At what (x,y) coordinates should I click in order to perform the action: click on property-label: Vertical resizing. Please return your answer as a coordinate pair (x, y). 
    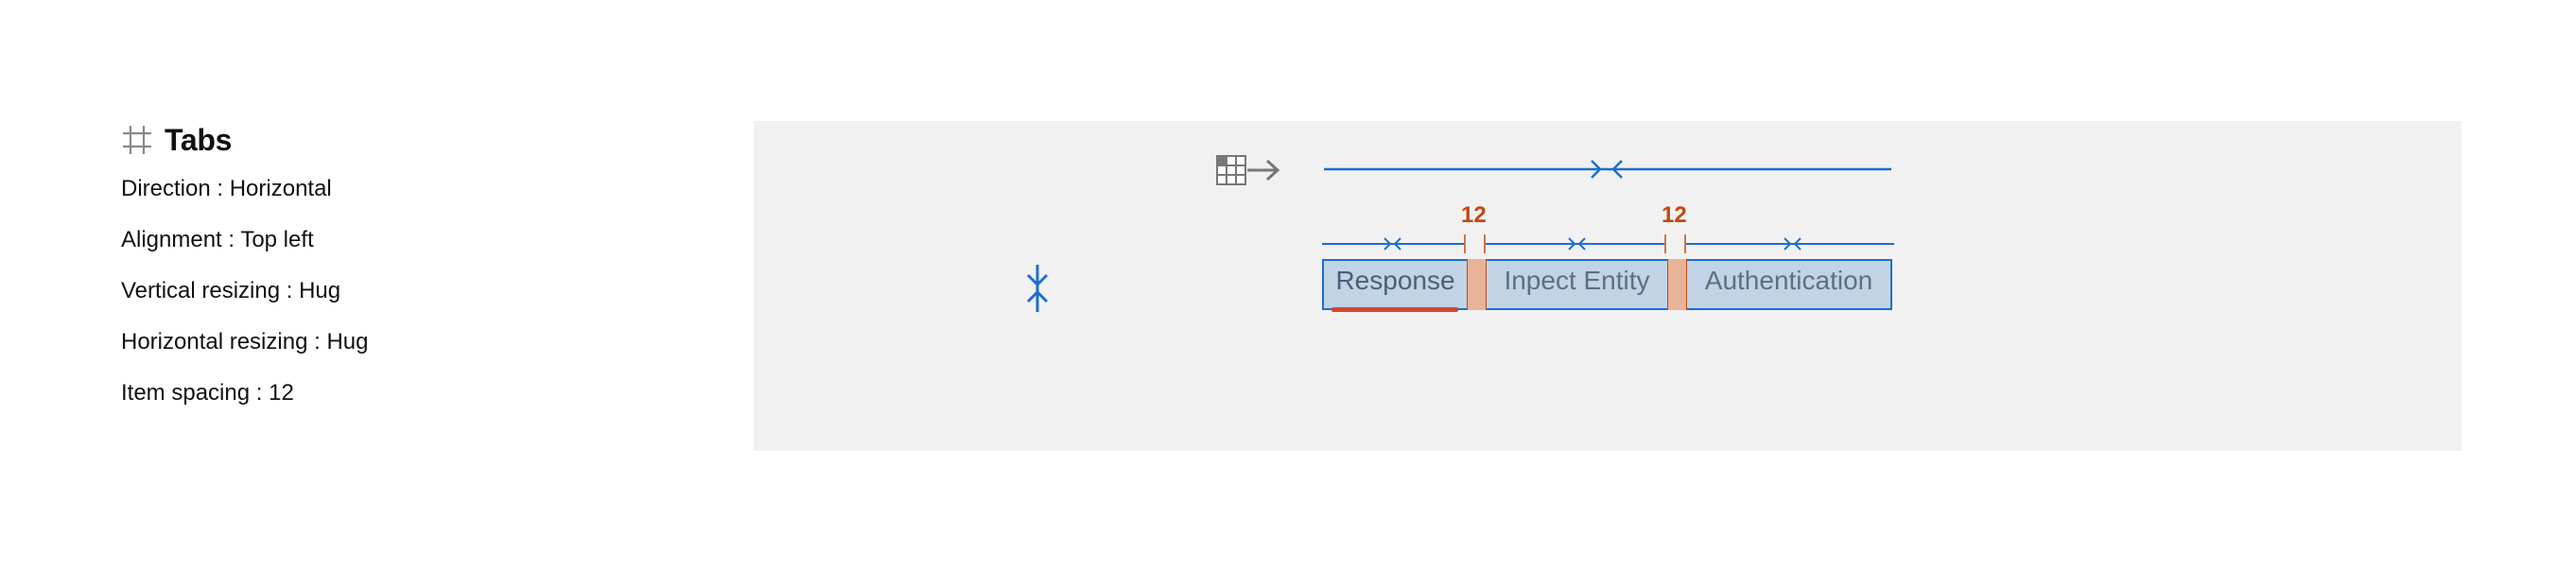
    Looking at the image, I should click on (201, 290).